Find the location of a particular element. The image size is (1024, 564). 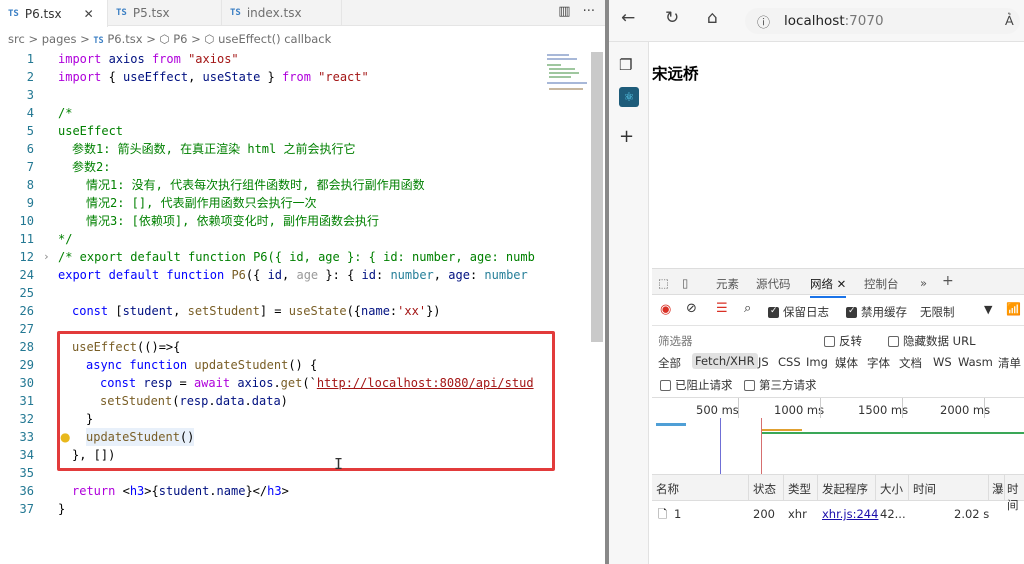

filter-font: 字体 is located at coordinates (878, 363).